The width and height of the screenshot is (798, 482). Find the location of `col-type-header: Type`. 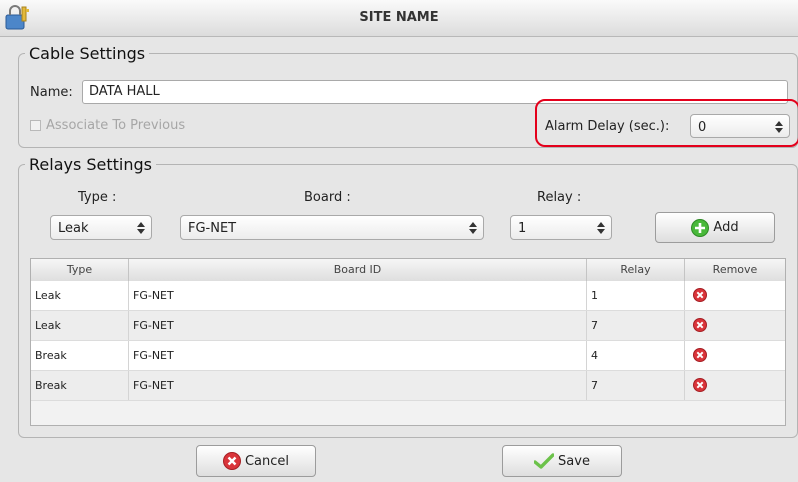

col-type-header: Type is located at coordinates (80, 270).